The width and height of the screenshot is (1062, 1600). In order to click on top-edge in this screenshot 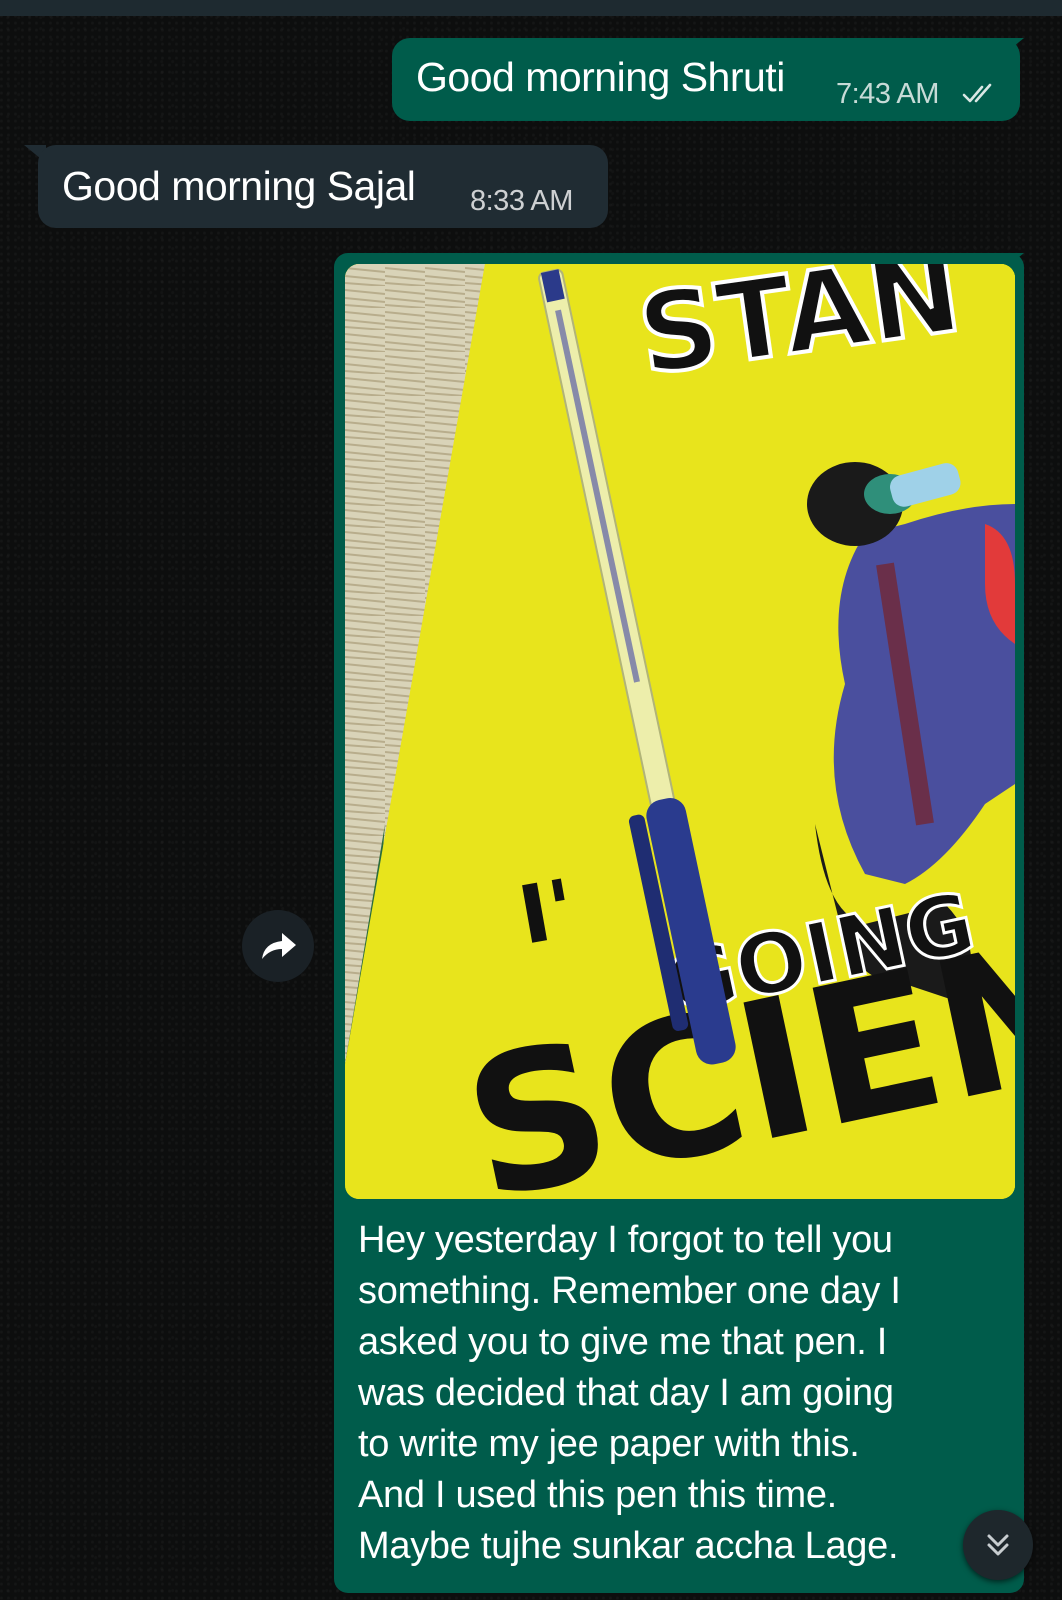, I will do `click(531, 8)`.